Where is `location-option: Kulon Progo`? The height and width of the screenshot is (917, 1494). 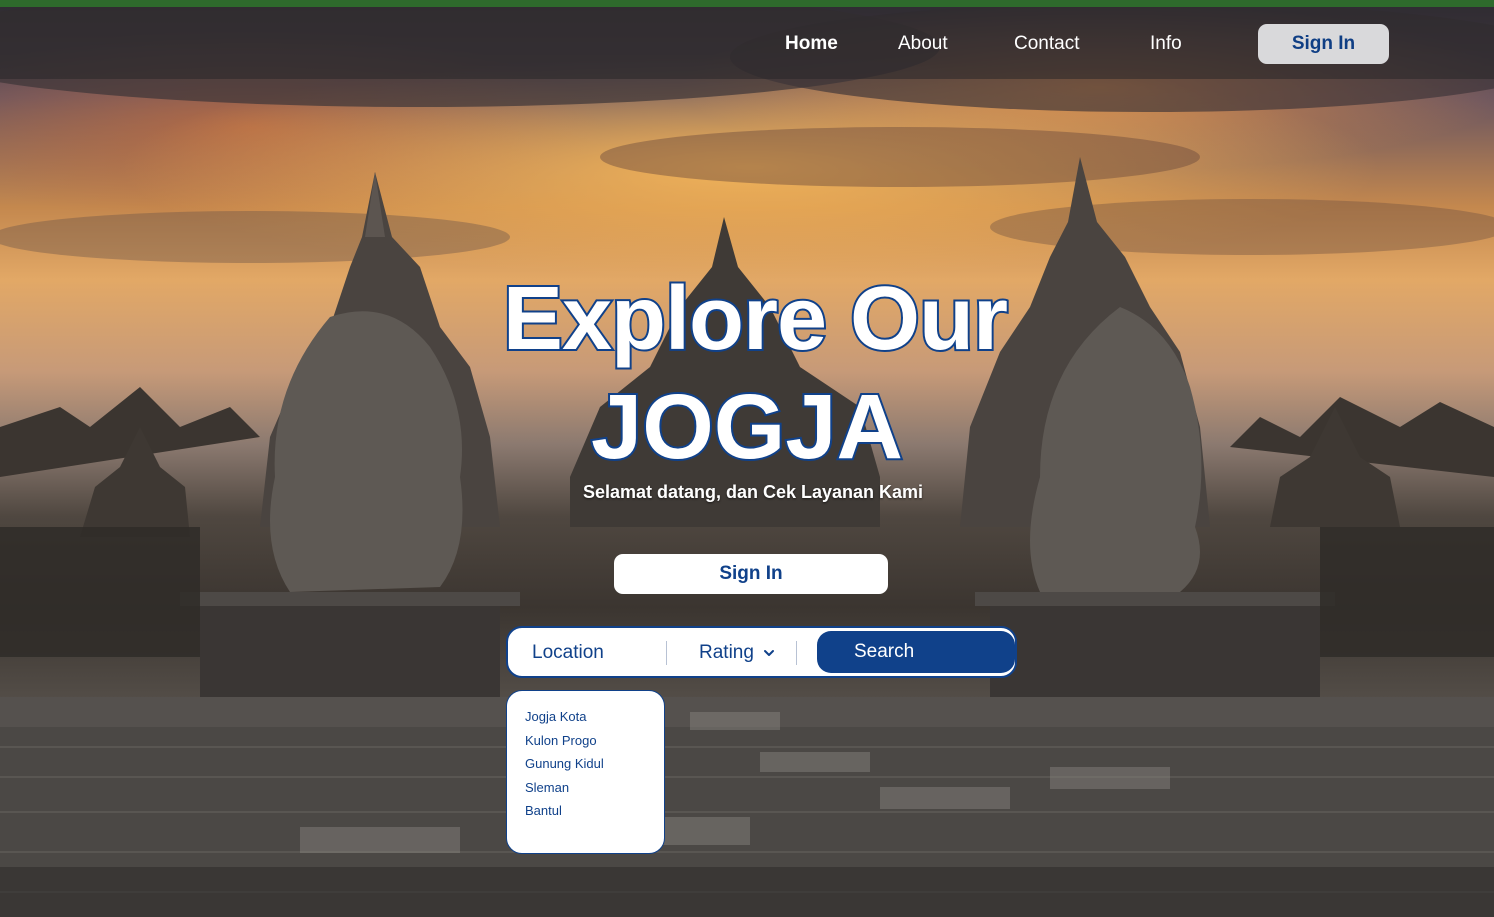
location-option: Kulon Progo is located at coordinates (594, 741).